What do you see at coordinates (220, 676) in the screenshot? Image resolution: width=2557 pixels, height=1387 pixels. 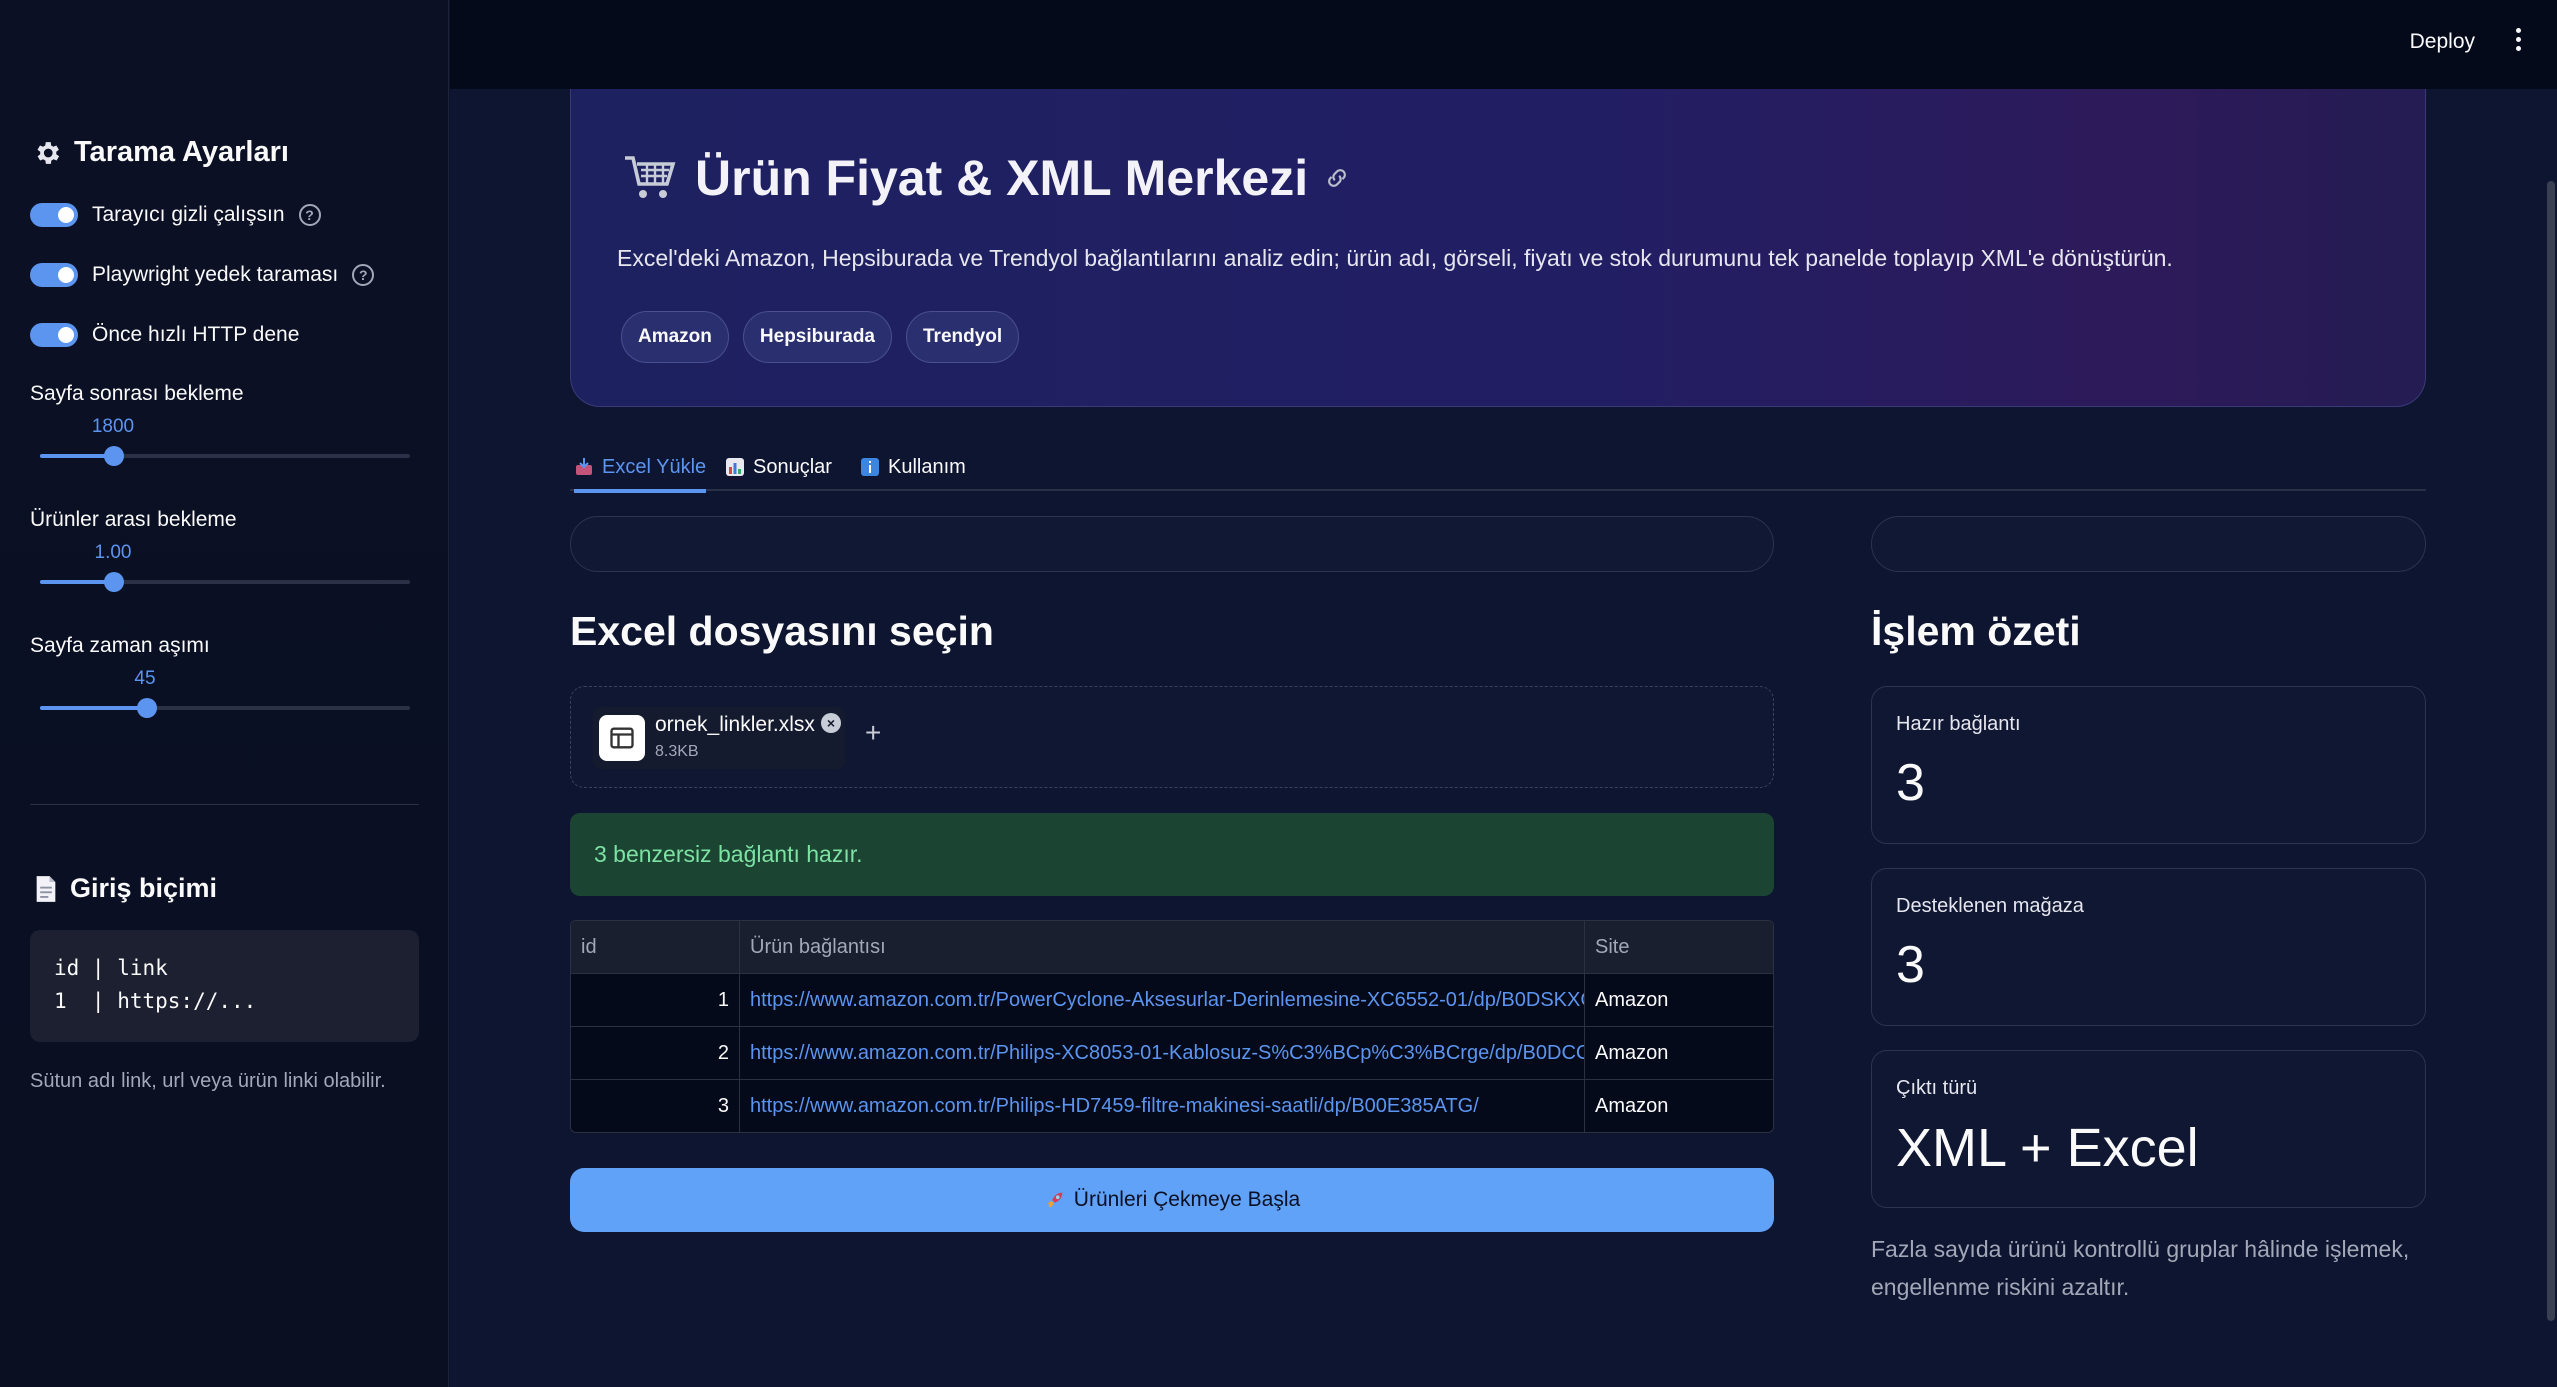 I see `slider-timeout: Sayfa zaman aşımı 45` at bounding box center [220, 676].